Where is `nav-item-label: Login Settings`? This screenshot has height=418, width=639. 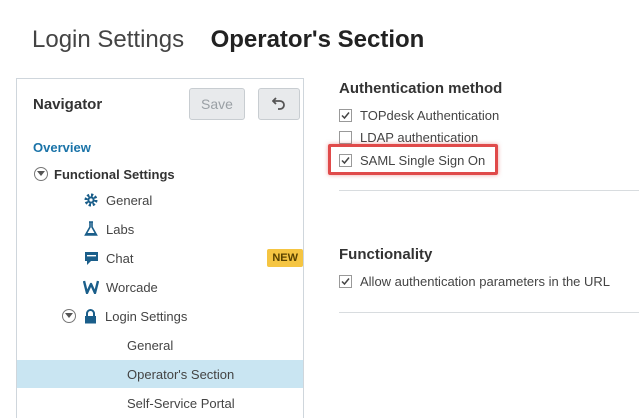
nav-item-label: Login Settings is located at coordinates (146, 316).